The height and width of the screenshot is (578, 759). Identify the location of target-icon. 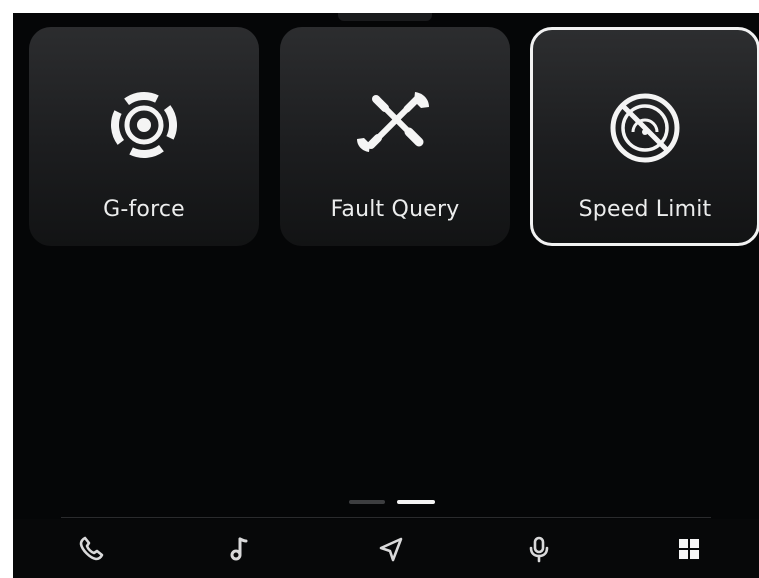
(144, 125).